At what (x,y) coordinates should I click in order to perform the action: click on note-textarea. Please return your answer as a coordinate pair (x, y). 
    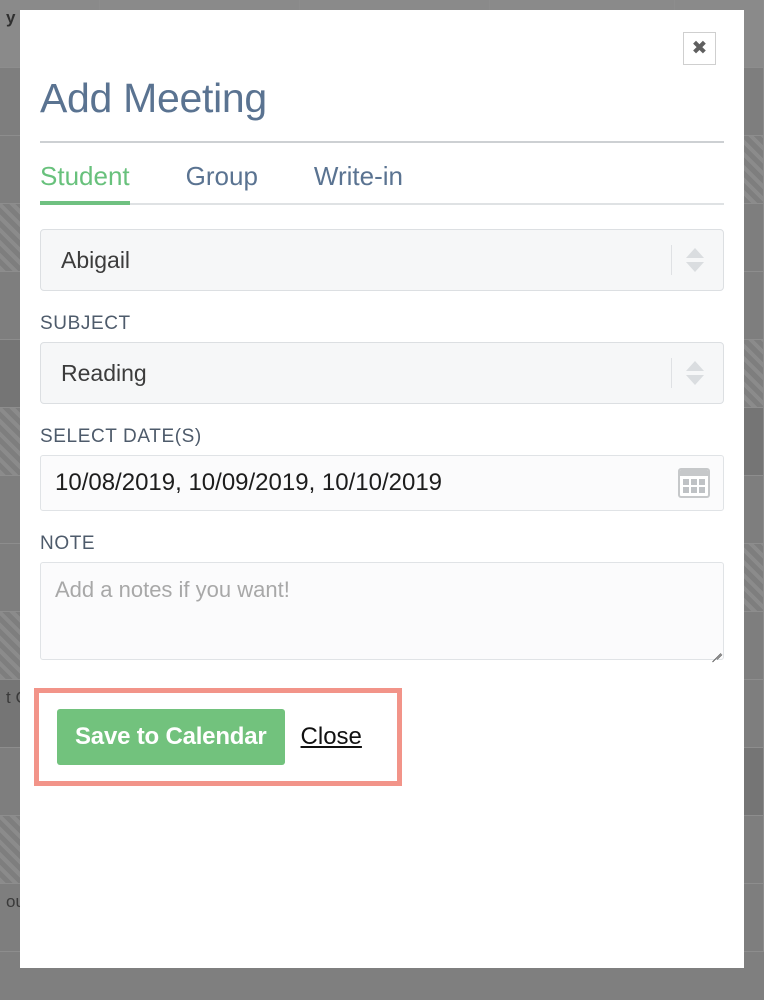
    Looking at the image, I should click on (382, 611).